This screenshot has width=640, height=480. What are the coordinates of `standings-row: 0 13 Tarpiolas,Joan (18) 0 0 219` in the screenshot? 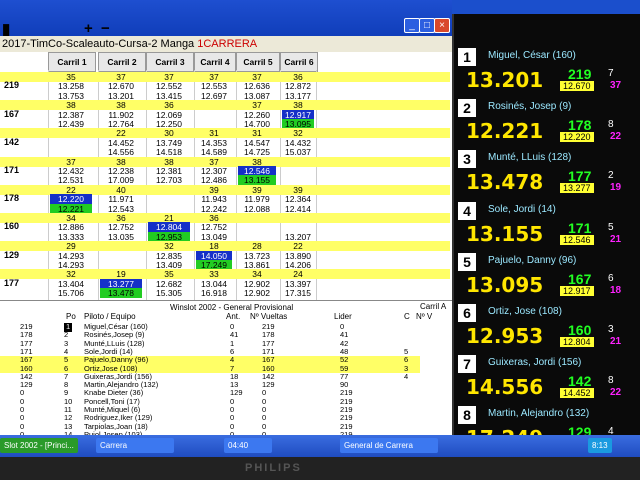 It's located at (210, 427).